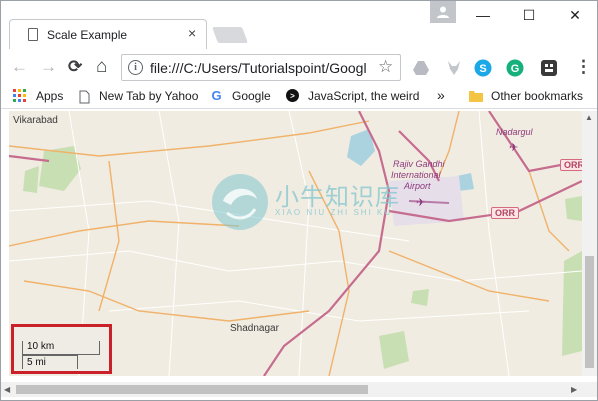  I want to click on airport-label-line3: Airport, so click(417, 186).